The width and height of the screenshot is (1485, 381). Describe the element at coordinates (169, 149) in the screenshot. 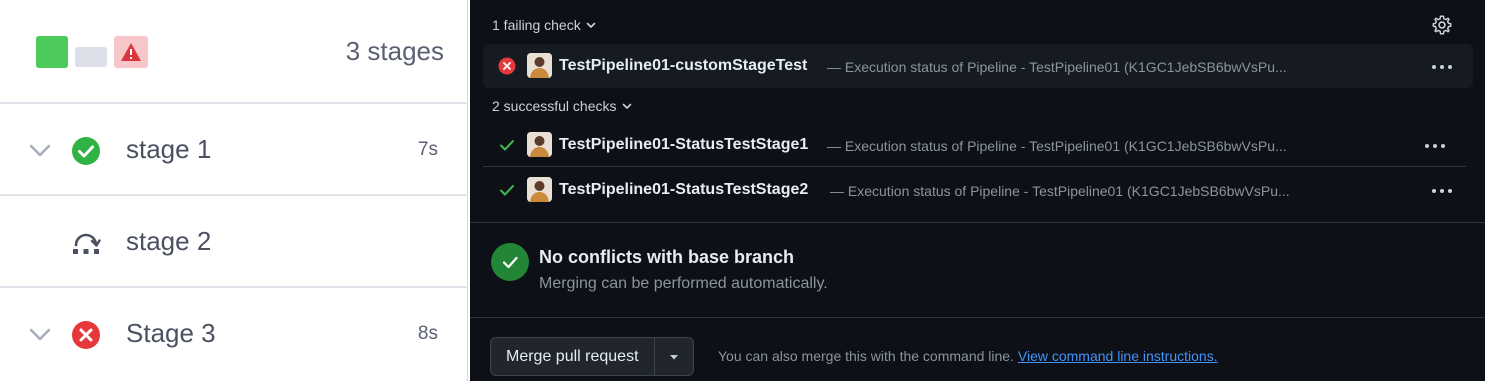

I see `stage-name: stage 1` at that location.